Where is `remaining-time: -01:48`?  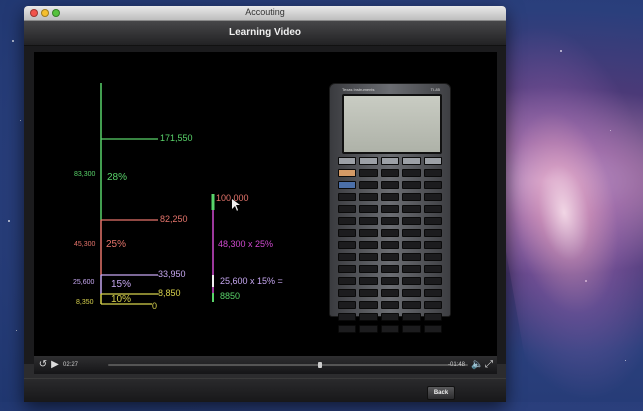 remaining-time: -01:48 is located at coordinates (457, 365).